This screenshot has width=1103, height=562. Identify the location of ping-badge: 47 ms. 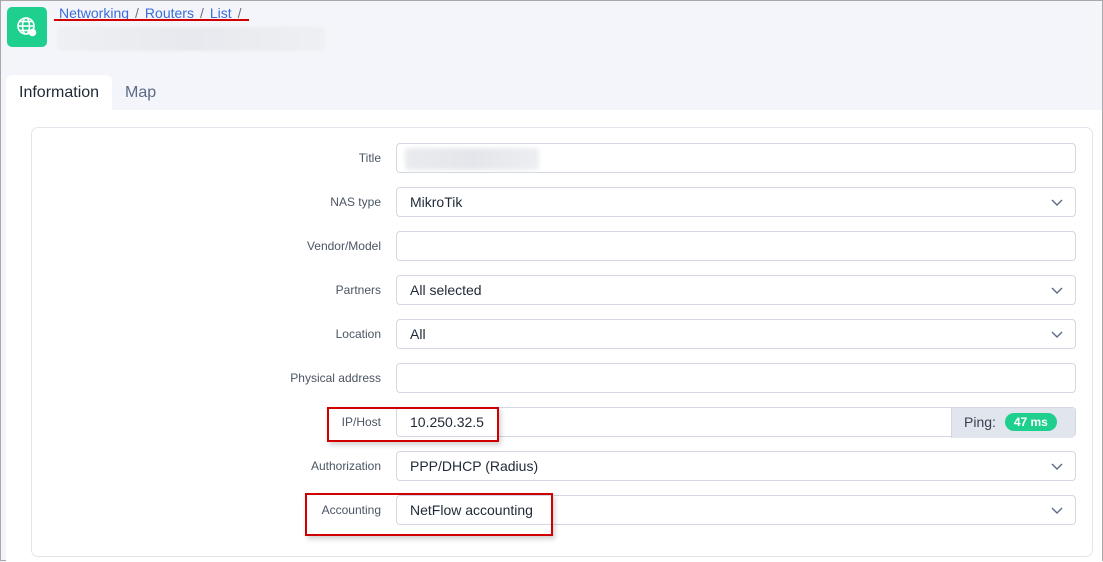
(1030, 422).